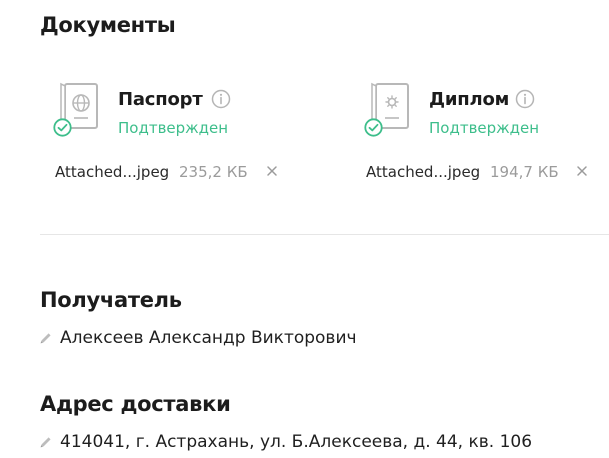 The height and width of the screenshot is (458, 609). What do you see at coordinates (111, 300) in the screenshot?
I see `recipient-section-title: Получатель` at bounding box center [111, 300].